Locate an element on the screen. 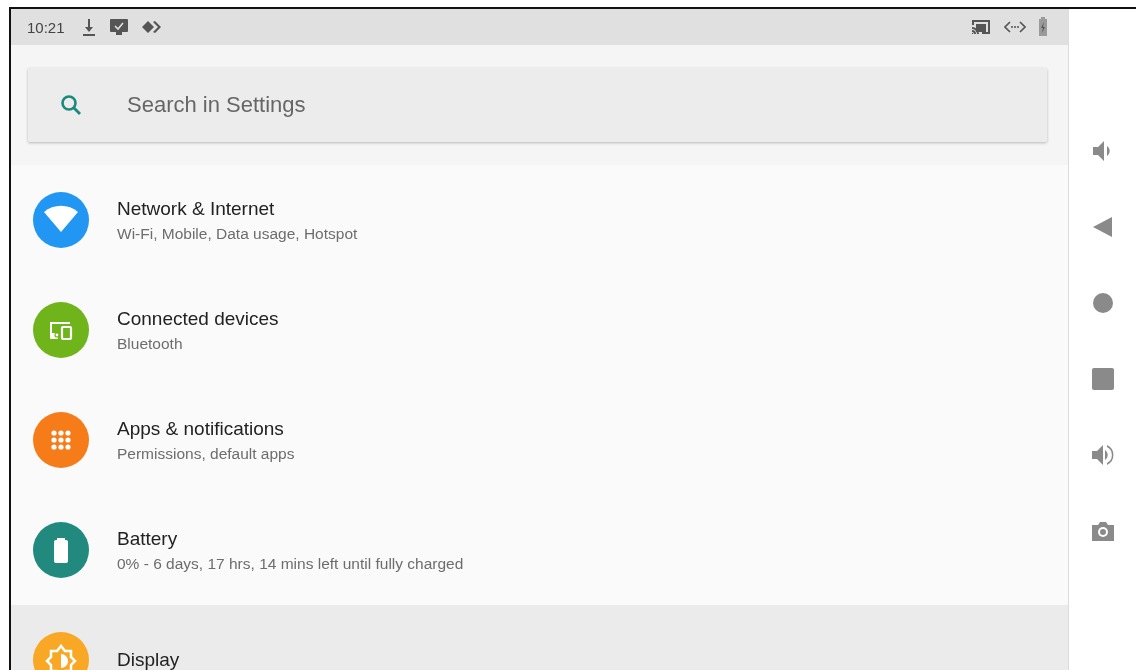 Image resolution: width=1136 pixels, height=670 pixels. overview-icon is located at coordinates (1102, 379).